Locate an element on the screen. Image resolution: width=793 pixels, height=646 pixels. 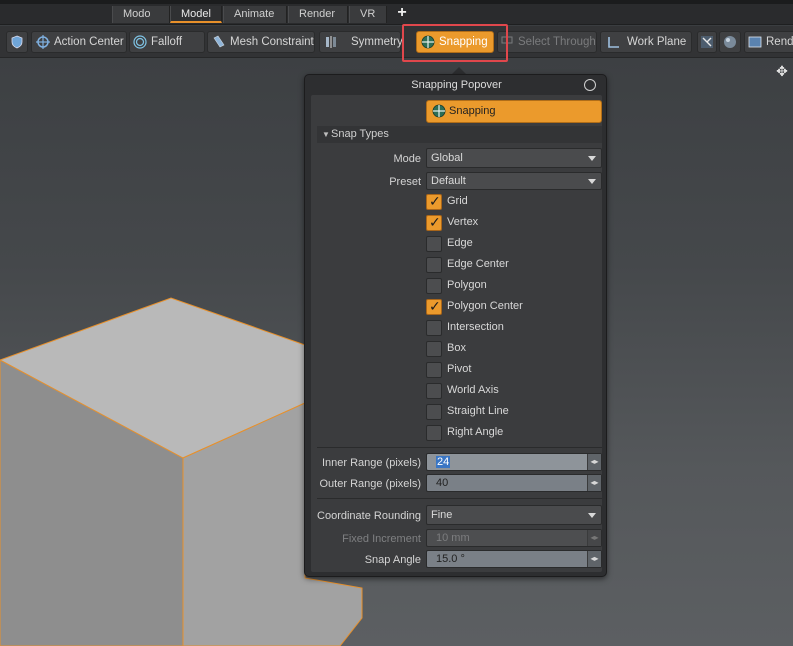
snap-angle-value: 15.0 ° is located at coordinates (450, 559).